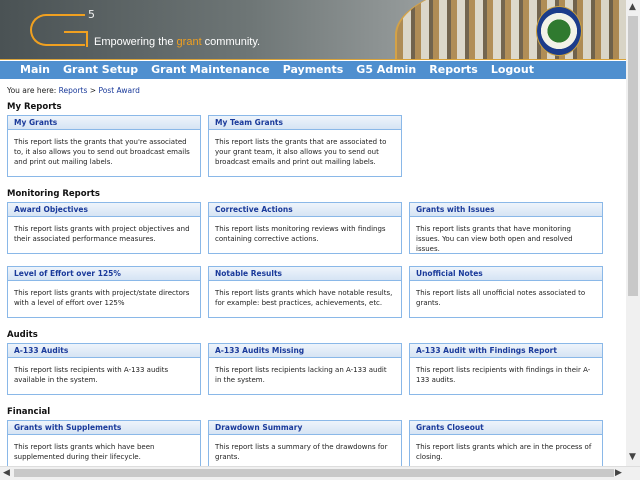 The image size is (640, 484). I want to click on scroll-right-icon: ▶, so click(618, 473).